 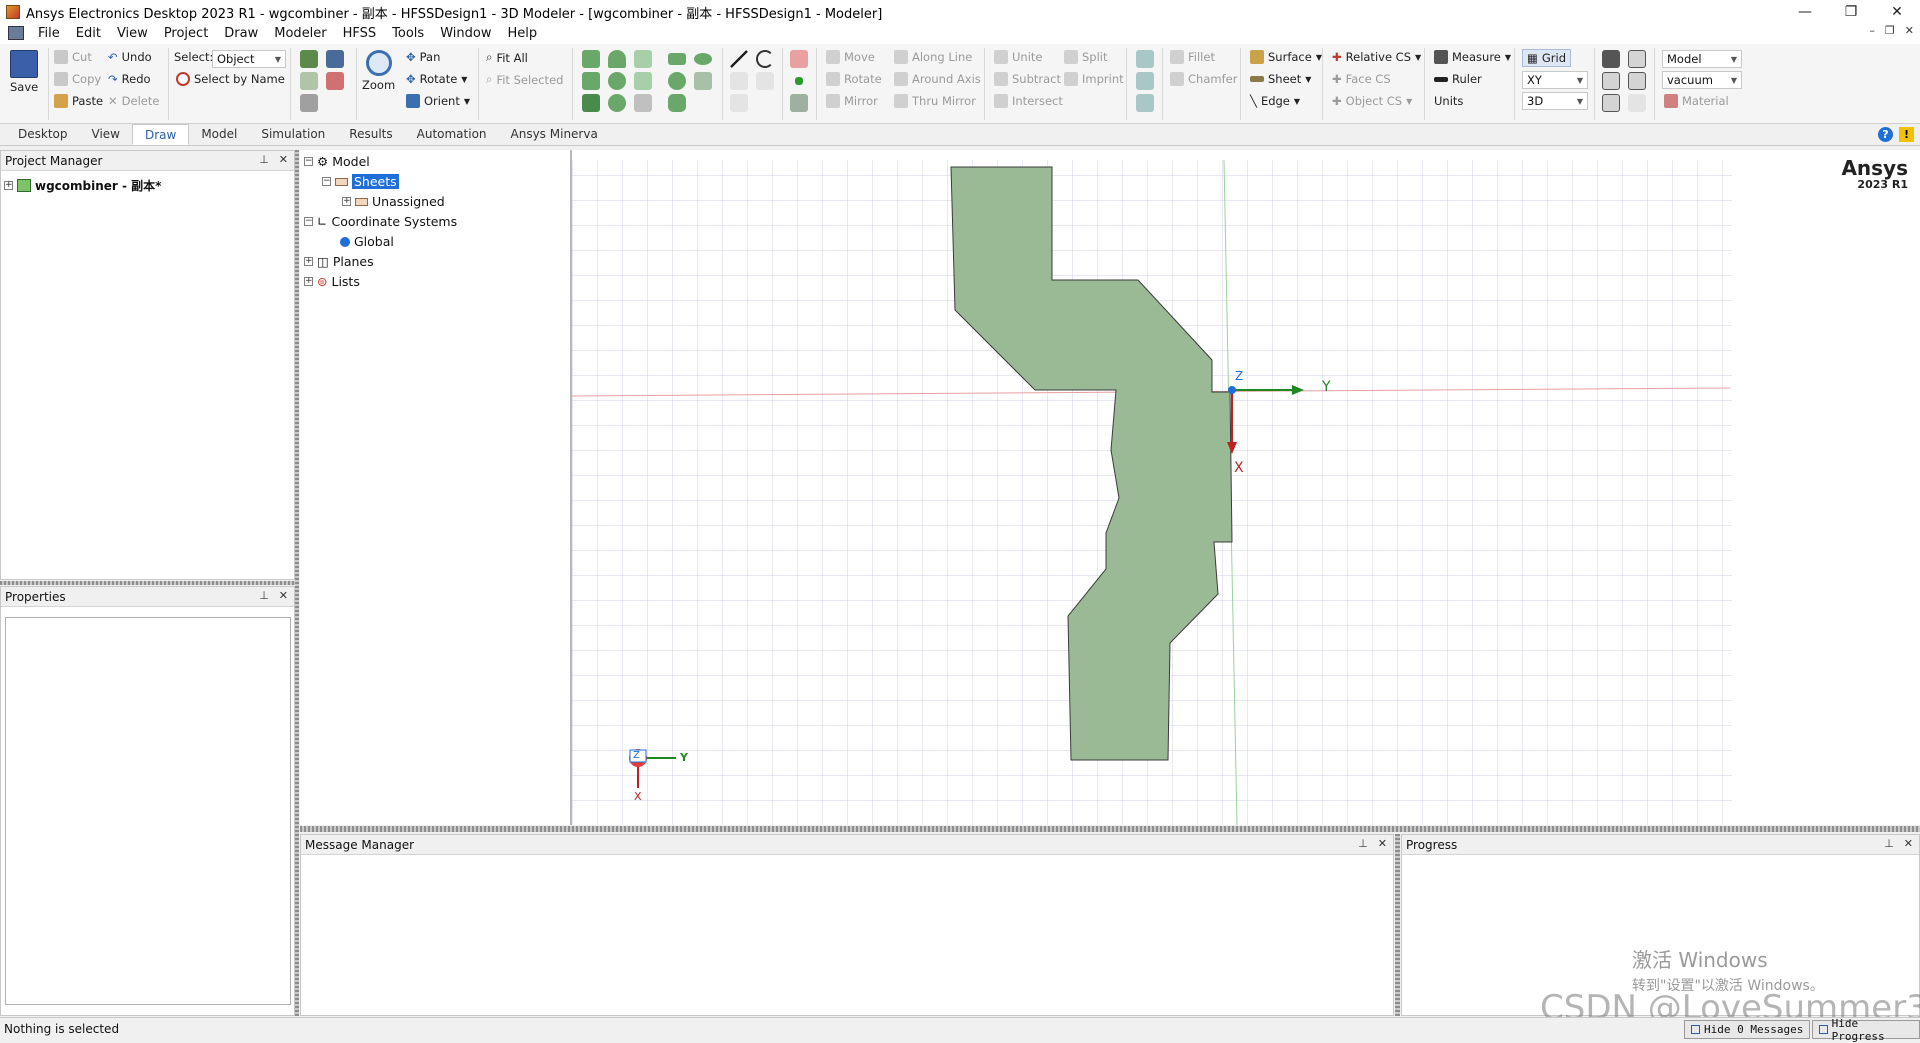 What do you see at coordinates (1547, 58) in the screenshot?
I see `grid-button: ▦ Grid` at bounding box center [1547, 58].